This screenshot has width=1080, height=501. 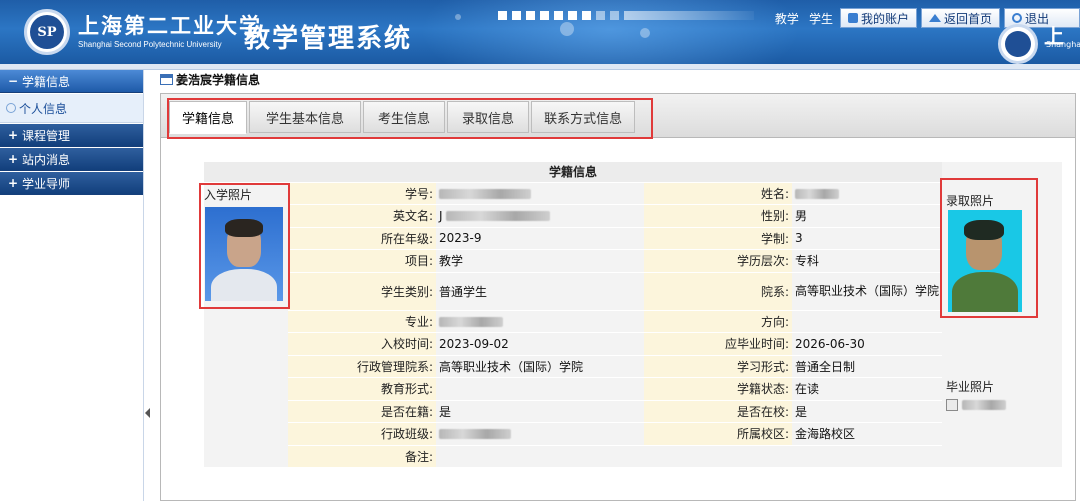 I want to click on back-home-button: 返回首页, so click(x=960, y=18).